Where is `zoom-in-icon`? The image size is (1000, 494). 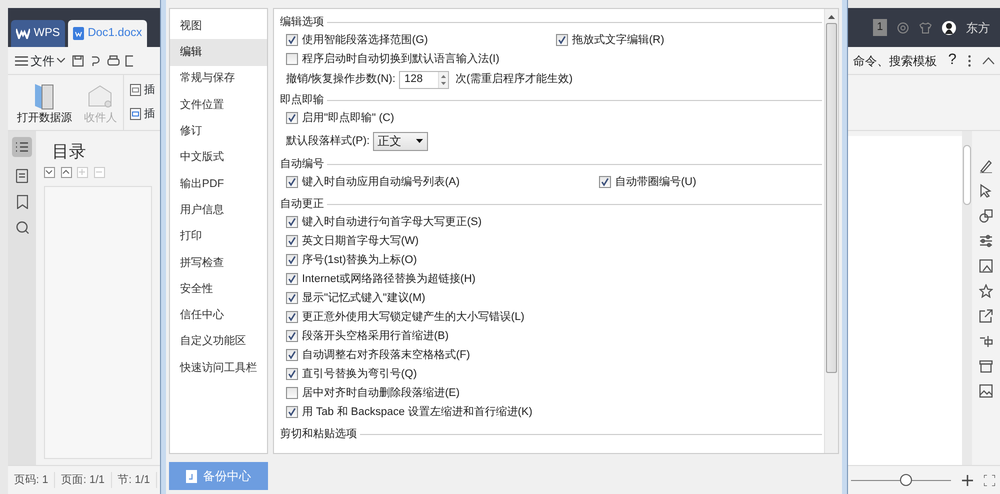
zoom-in-icon is located at coordinates (967, 480).